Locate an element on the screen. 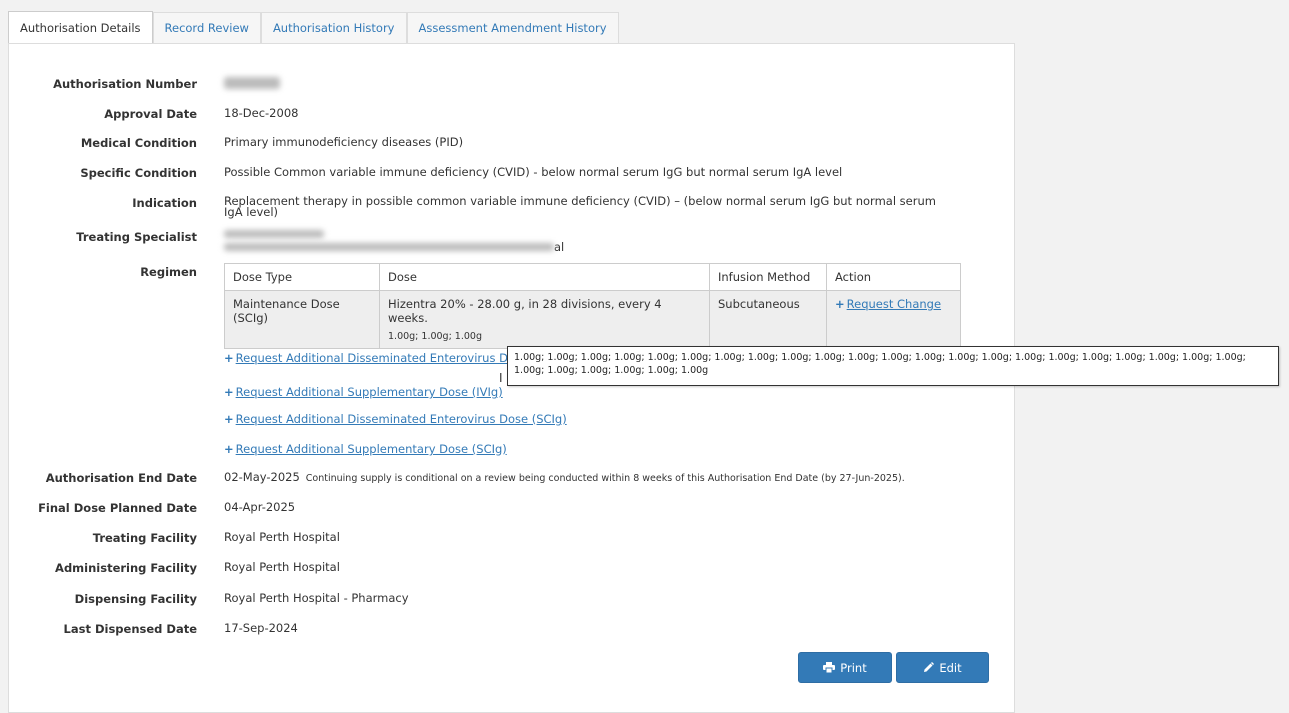 The height and width of the screenshot is (713, 1289). print-button: Print is located at coordinates (845, 667).